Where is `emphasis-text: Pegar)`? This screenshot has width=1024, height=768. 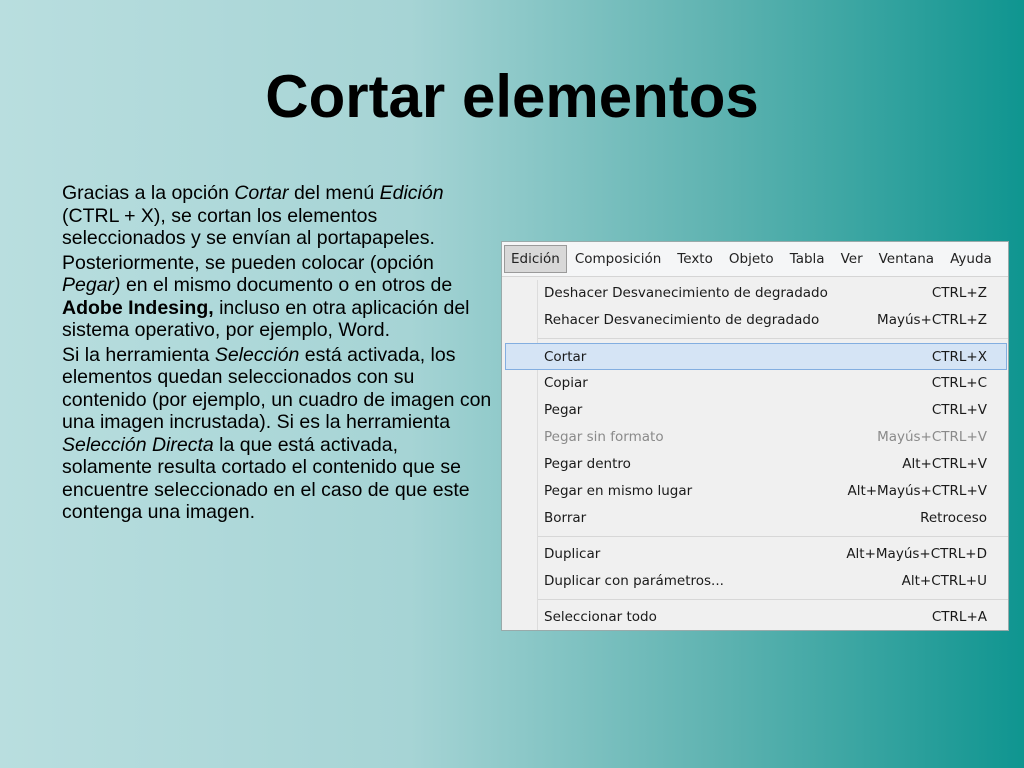
emphasis-text: Pegar) is located at coordinates (91, 285).